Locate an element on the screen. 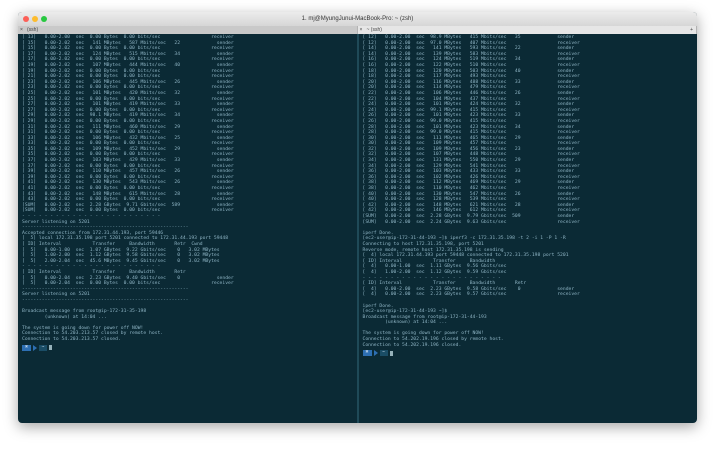 This screenshot has width=720, height=456. minimize-window-button is located at coordinates (35, 19).